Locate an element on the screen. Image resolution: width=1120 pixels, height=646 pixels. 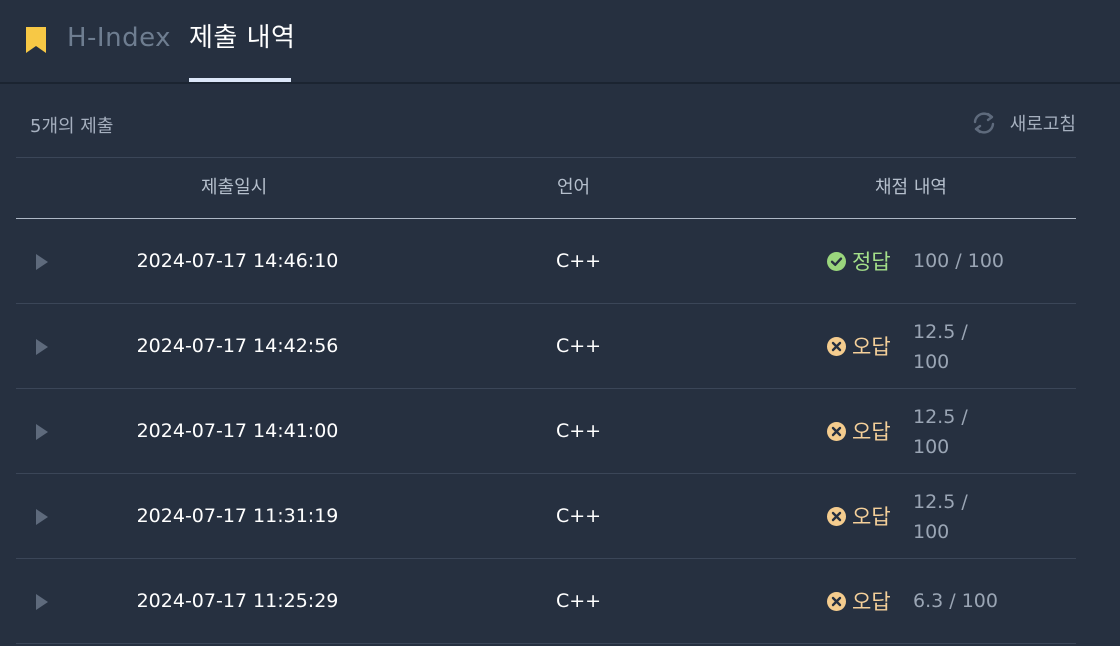
column-header-result: 채점 내역 is located at coordinates (911, 187).